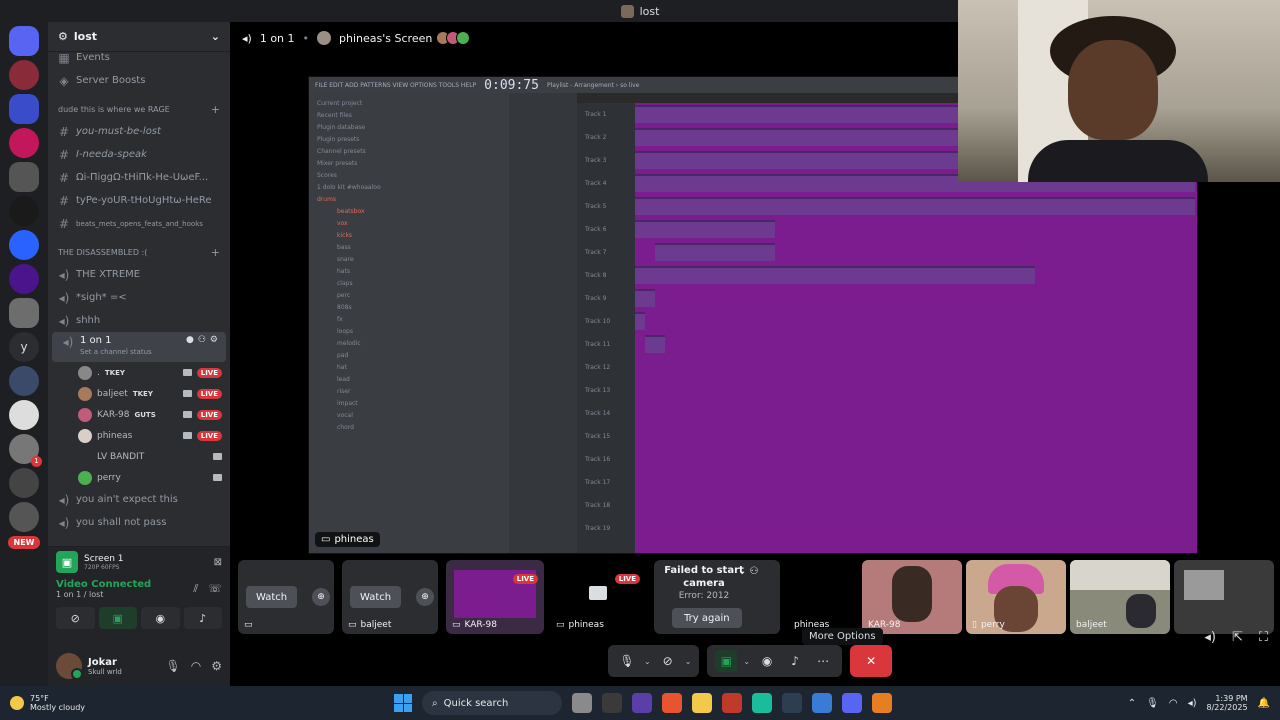  I want to click on headphones-icon: ◠, so click(196, 666).